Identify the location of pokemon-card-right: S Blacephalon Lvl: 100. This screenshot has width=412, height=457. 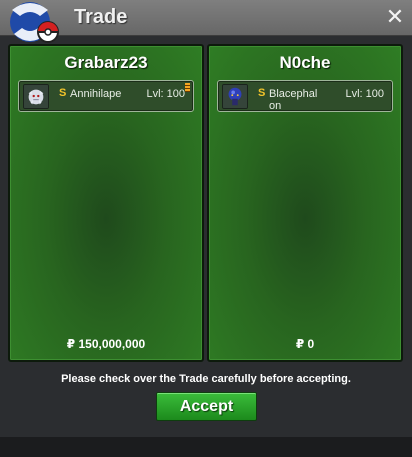
(305, 96).